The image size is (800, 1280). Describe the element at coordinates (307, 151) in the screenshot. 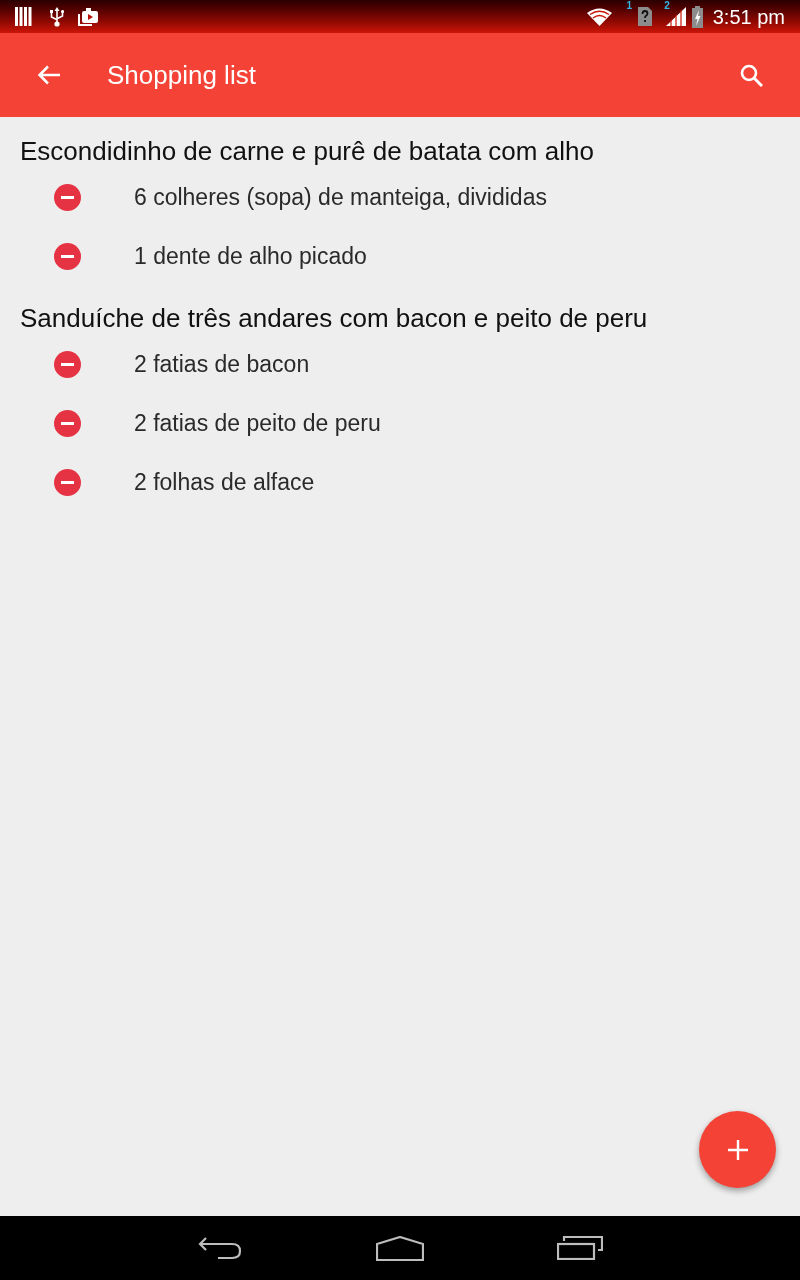

I see `recipe-title: Escondidinho de carne e purê de batata com alho` at that location.